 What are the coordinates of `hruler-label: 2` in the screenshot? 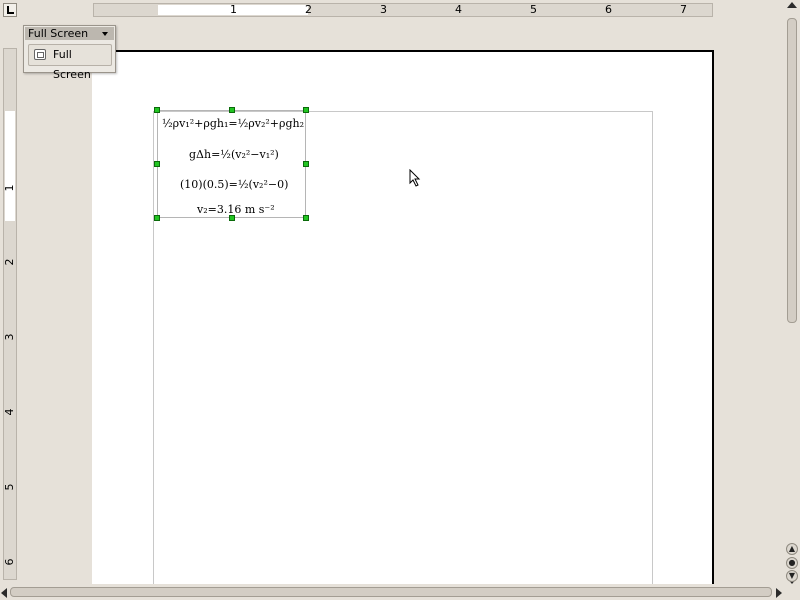 It's located at (308, 9).